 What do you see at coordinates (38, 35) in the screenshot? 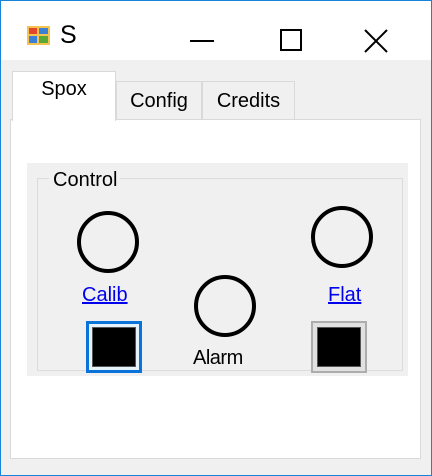
I see `windows-form-icon` at bounding box center [38, 35].